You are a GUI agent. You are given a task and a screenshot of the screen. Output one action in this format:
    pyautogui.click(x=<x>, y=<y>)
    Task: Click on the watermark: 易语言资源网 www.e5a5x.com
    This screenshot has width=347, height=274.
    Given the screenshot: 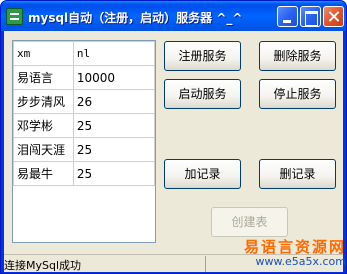 What is the action you would take?
    pyautogui.click(x=291, y=253)
    